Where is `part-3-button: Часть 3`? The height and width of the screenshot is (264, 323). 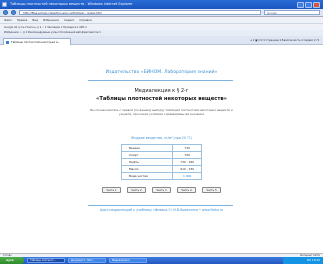 part-3-button: Часть 3 is located at coordinates (161, 190).